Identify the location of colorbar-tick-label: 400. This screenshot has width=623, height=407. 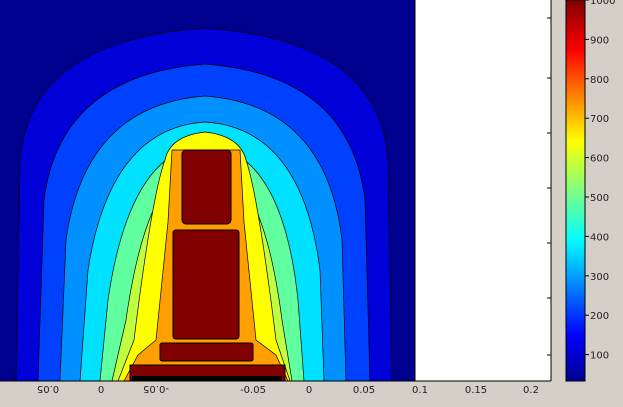
(599, 237).